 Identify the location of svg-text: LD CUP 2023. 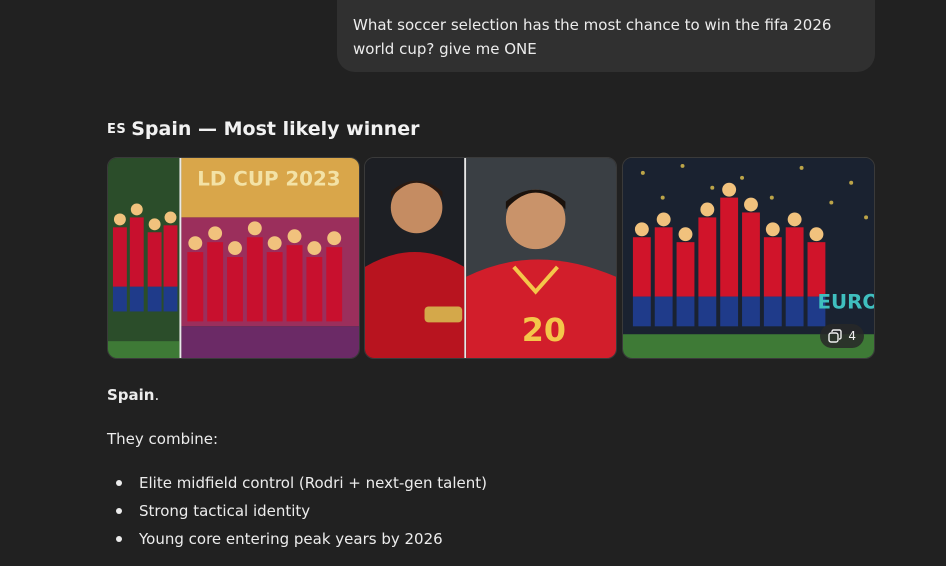
(268, 179).